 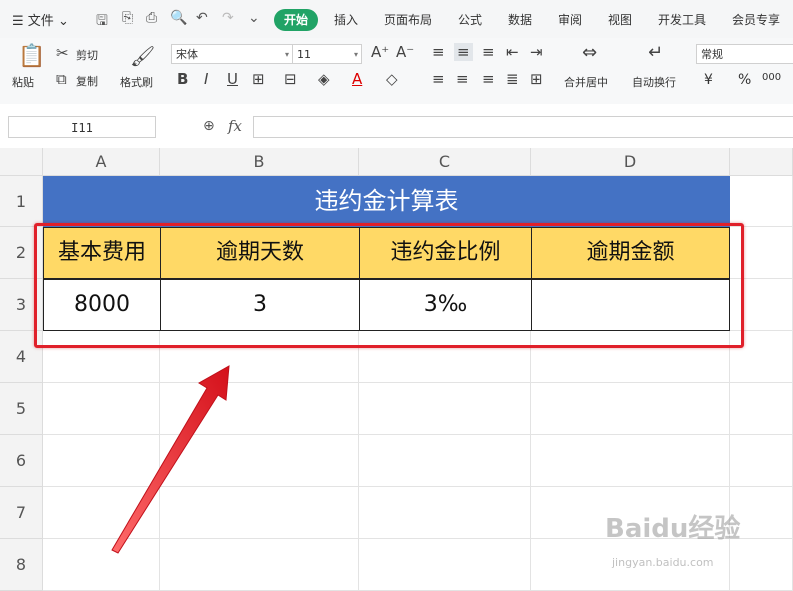 I want to click on arrow-shape, so click(x=170, y=459).